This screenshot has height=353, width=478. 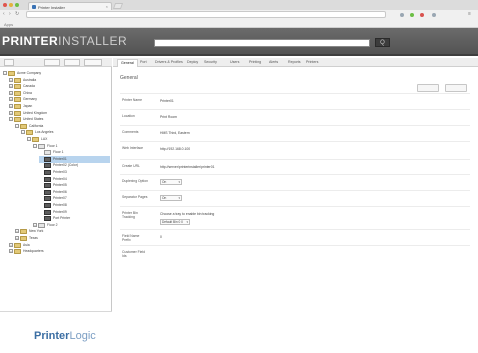 I want to click on tab-reports: Reports, so click(x=294, y=63).